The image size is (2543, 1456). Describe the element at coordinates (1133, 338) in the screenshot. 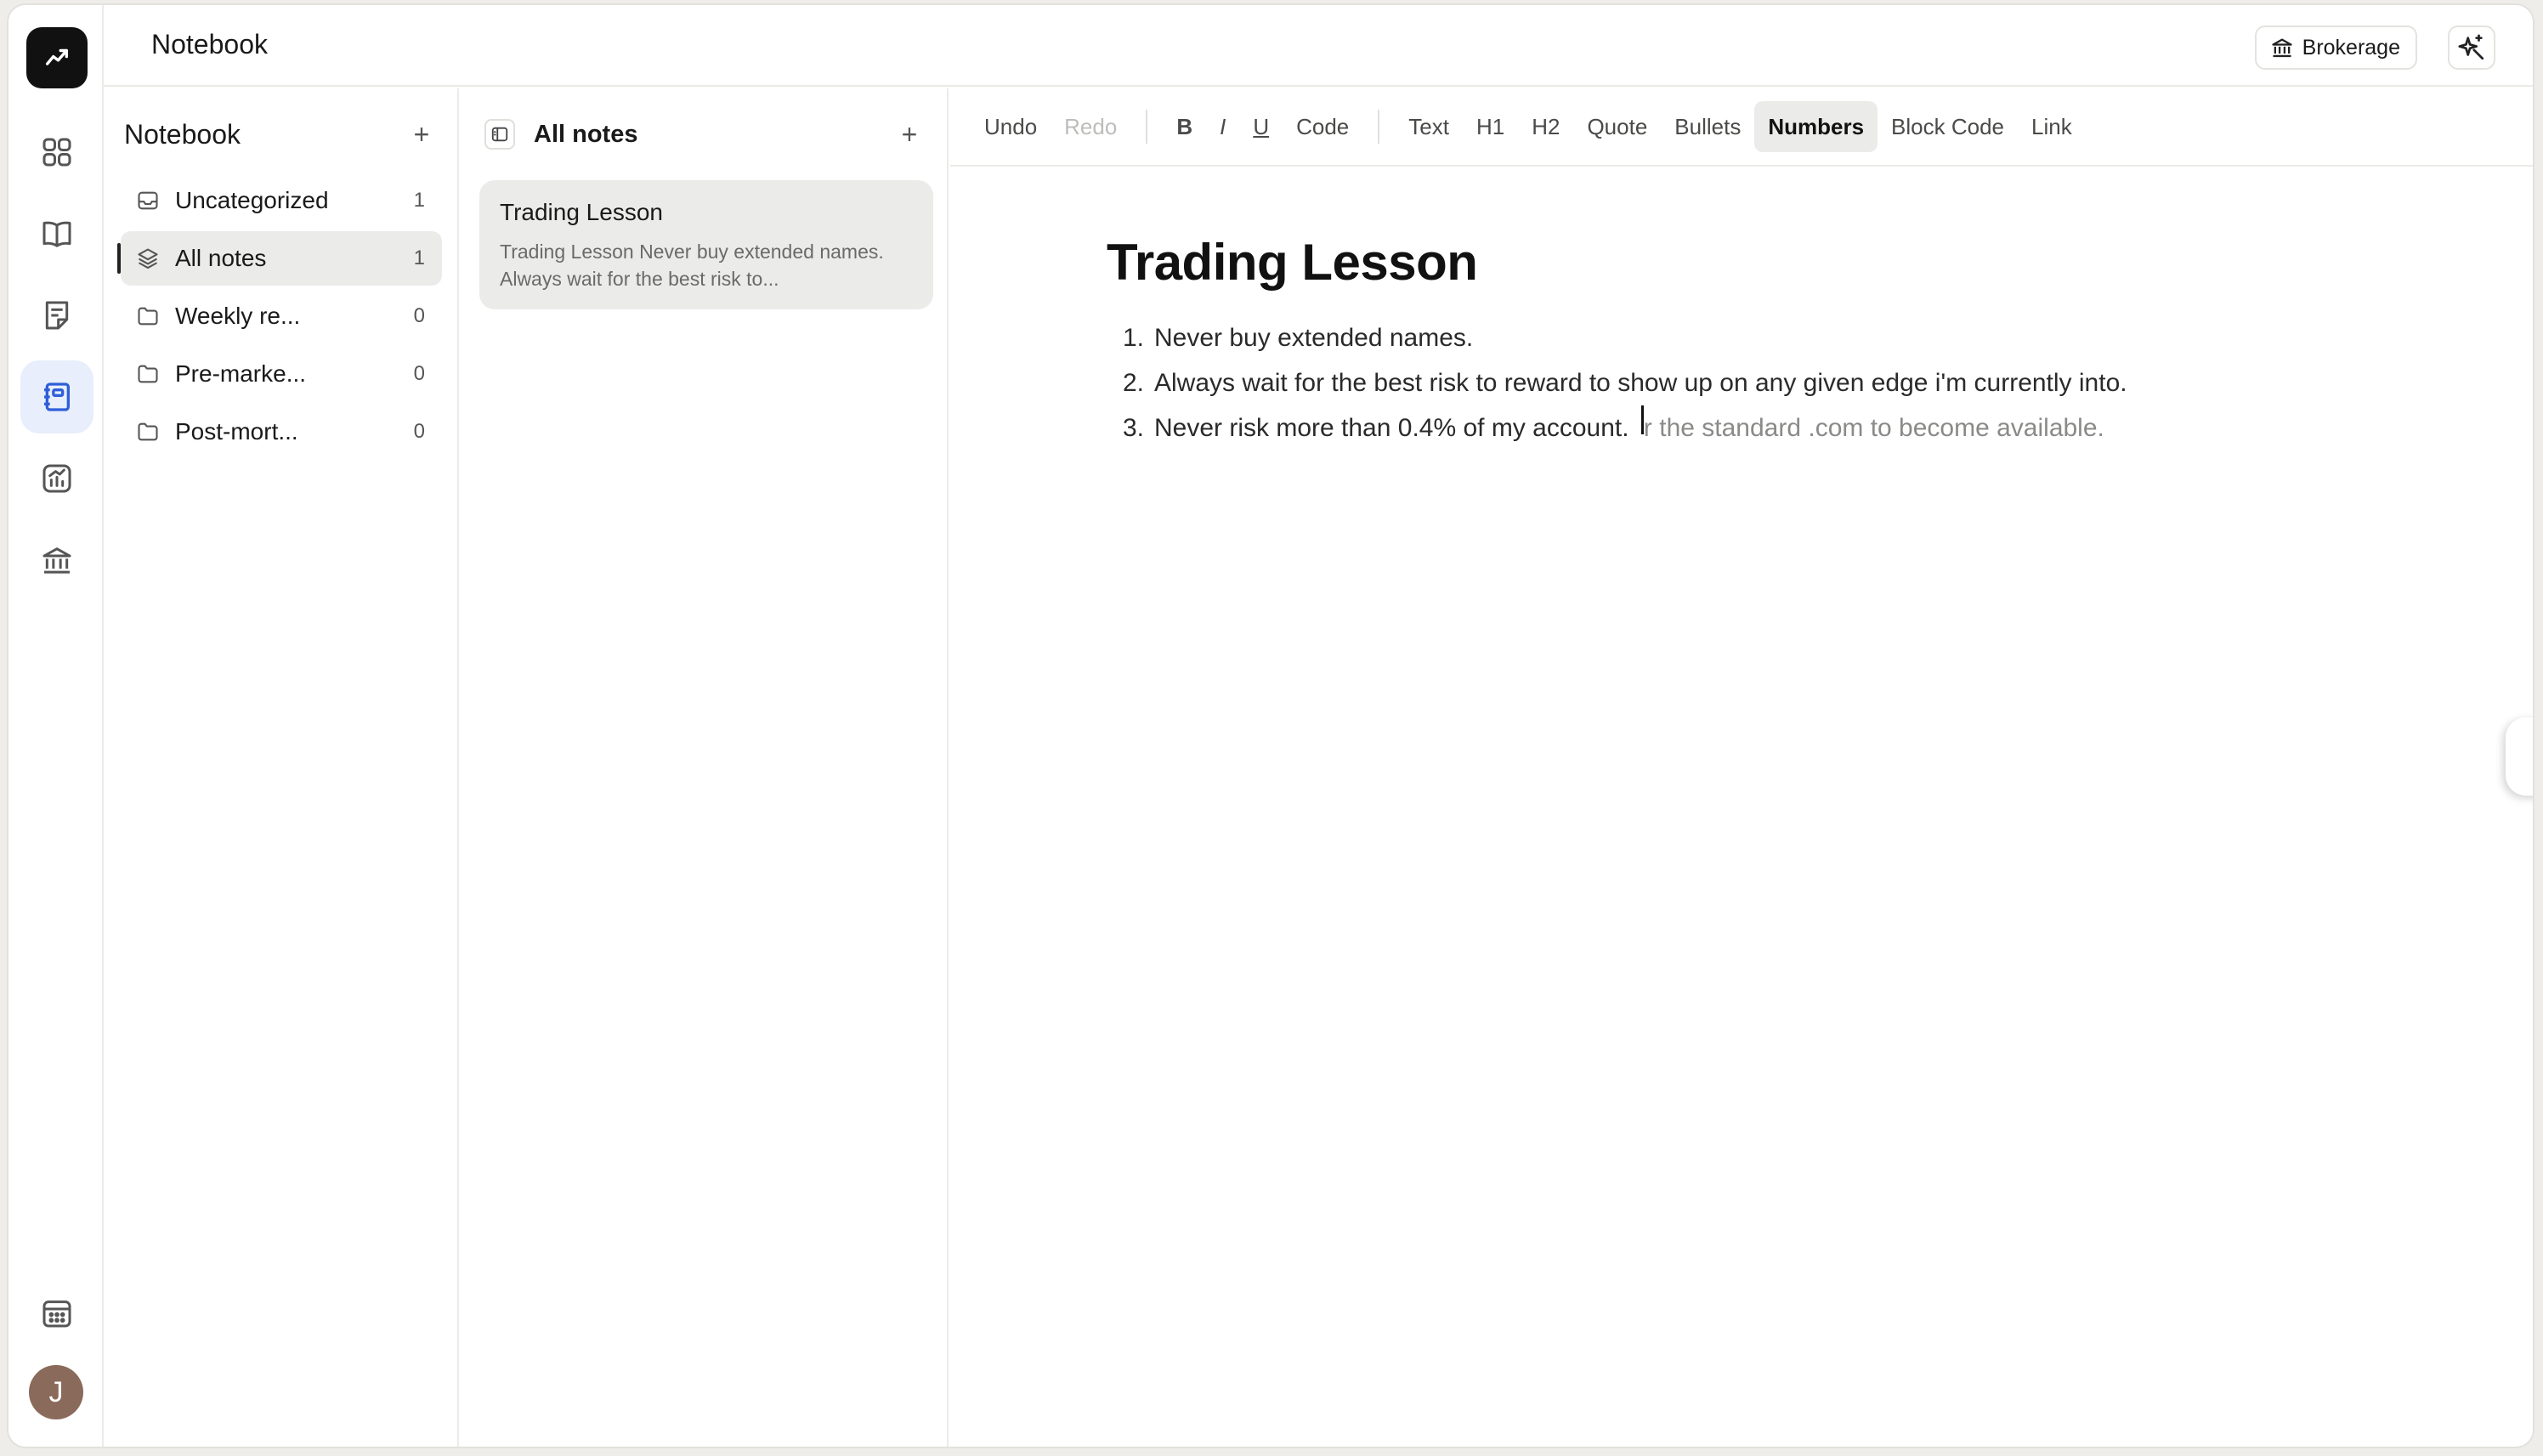

I see `list-number: 1.` at that location.